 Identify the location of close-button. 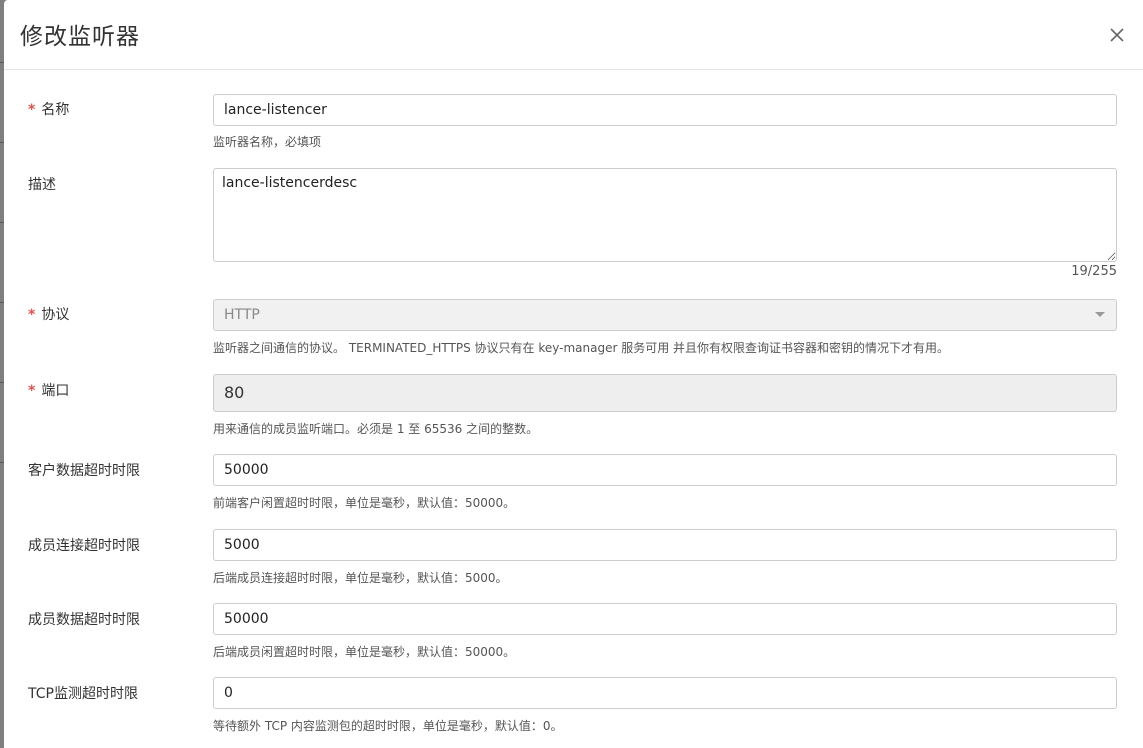
(1117, 35).